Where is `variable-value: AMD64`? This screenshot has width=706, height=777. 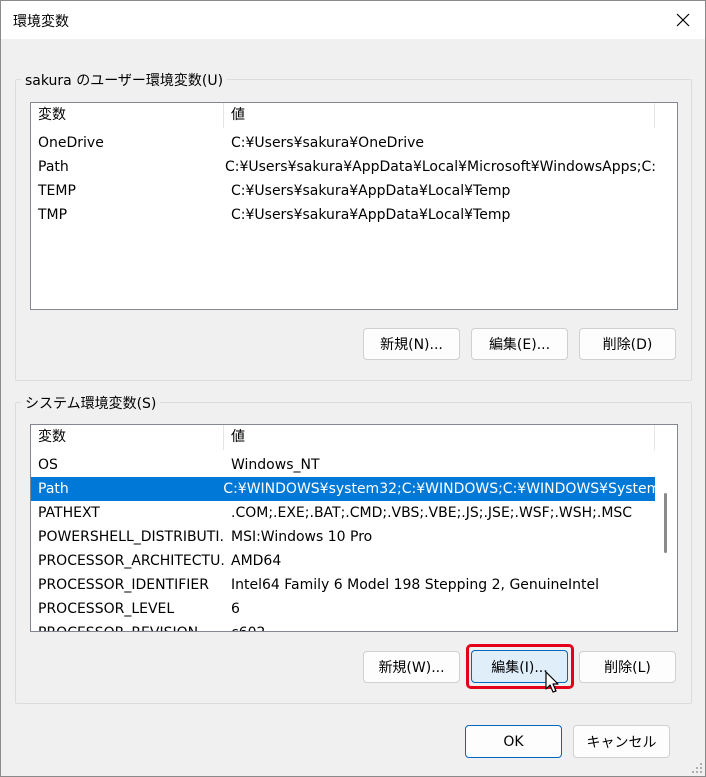 variable-value: AMD64 is located at coordinates (256, 561).